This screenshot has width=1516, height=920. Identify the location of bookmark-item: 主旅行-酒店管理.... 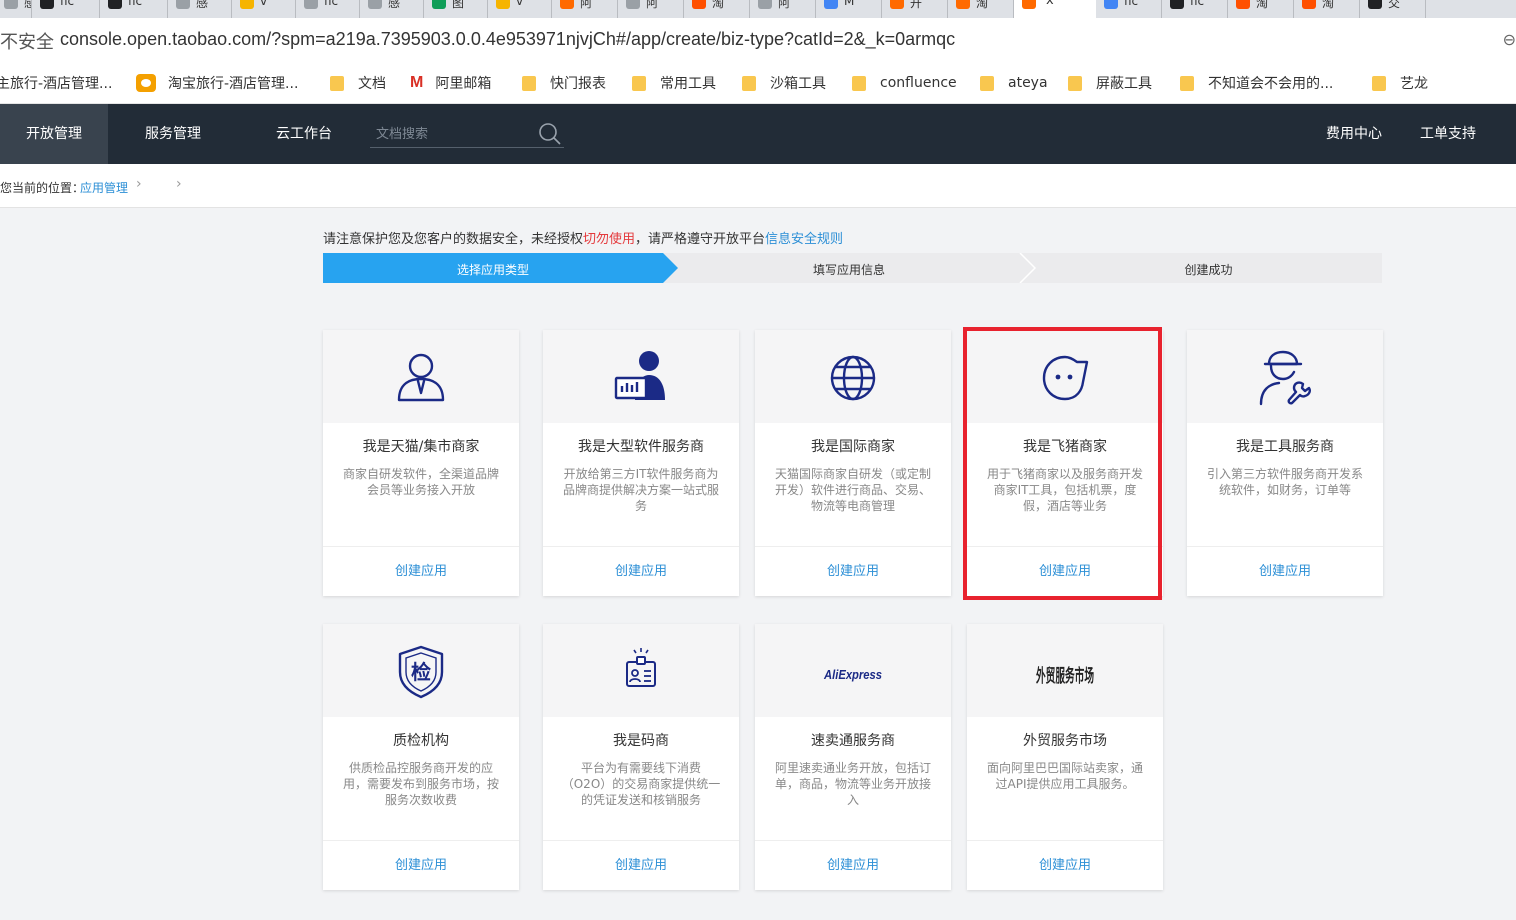
(56, 83).